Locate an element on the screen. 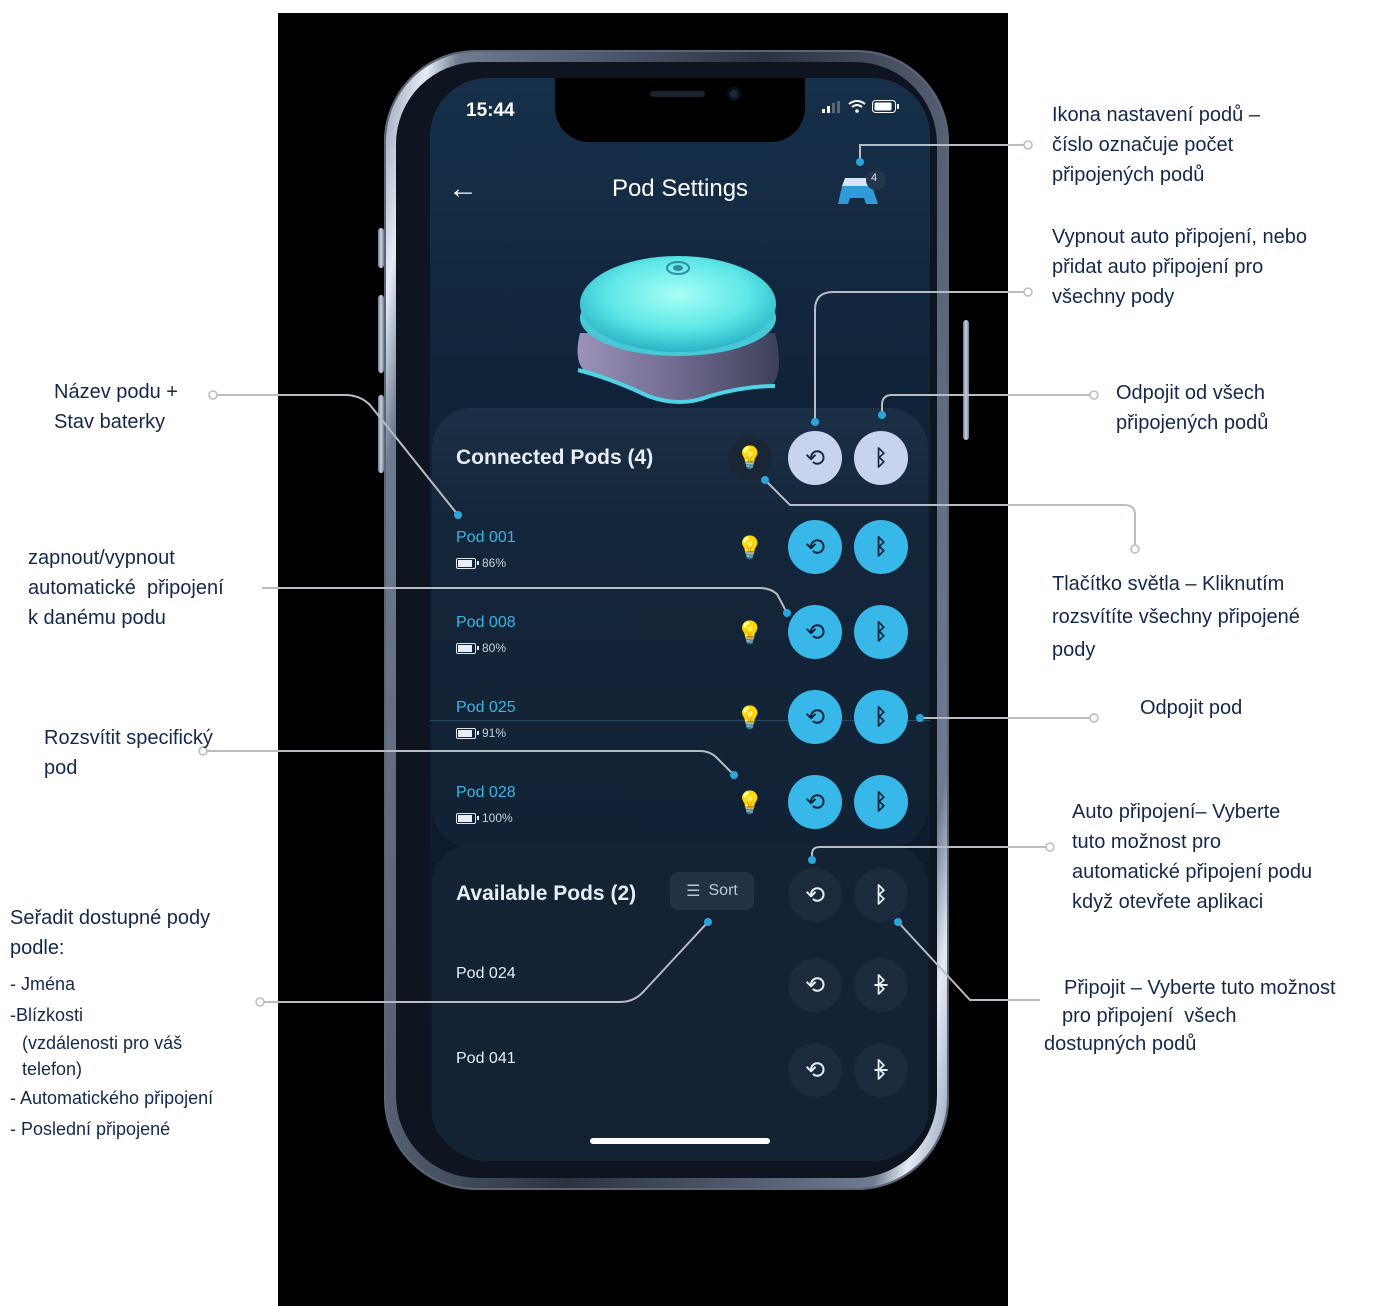 This screenshot has height=1306, width=1394. pod-device-image is located at coordinates (678, 330).